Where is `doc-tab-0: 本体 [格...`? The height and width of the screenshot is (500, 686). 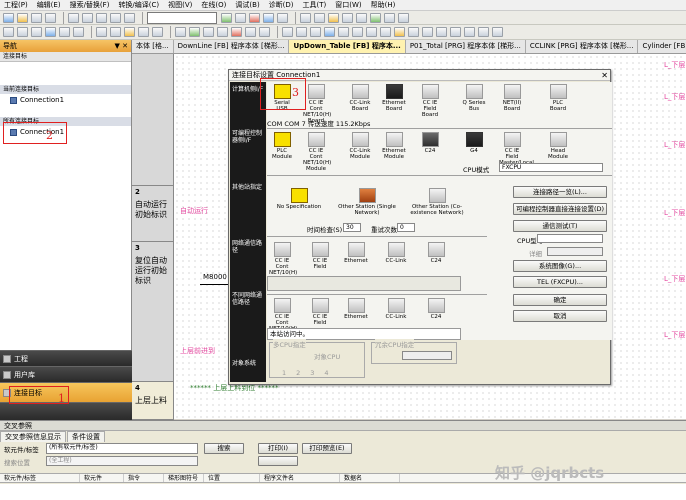 doc-tab-0: 本体 [格... is located at coordinates (153, 46).